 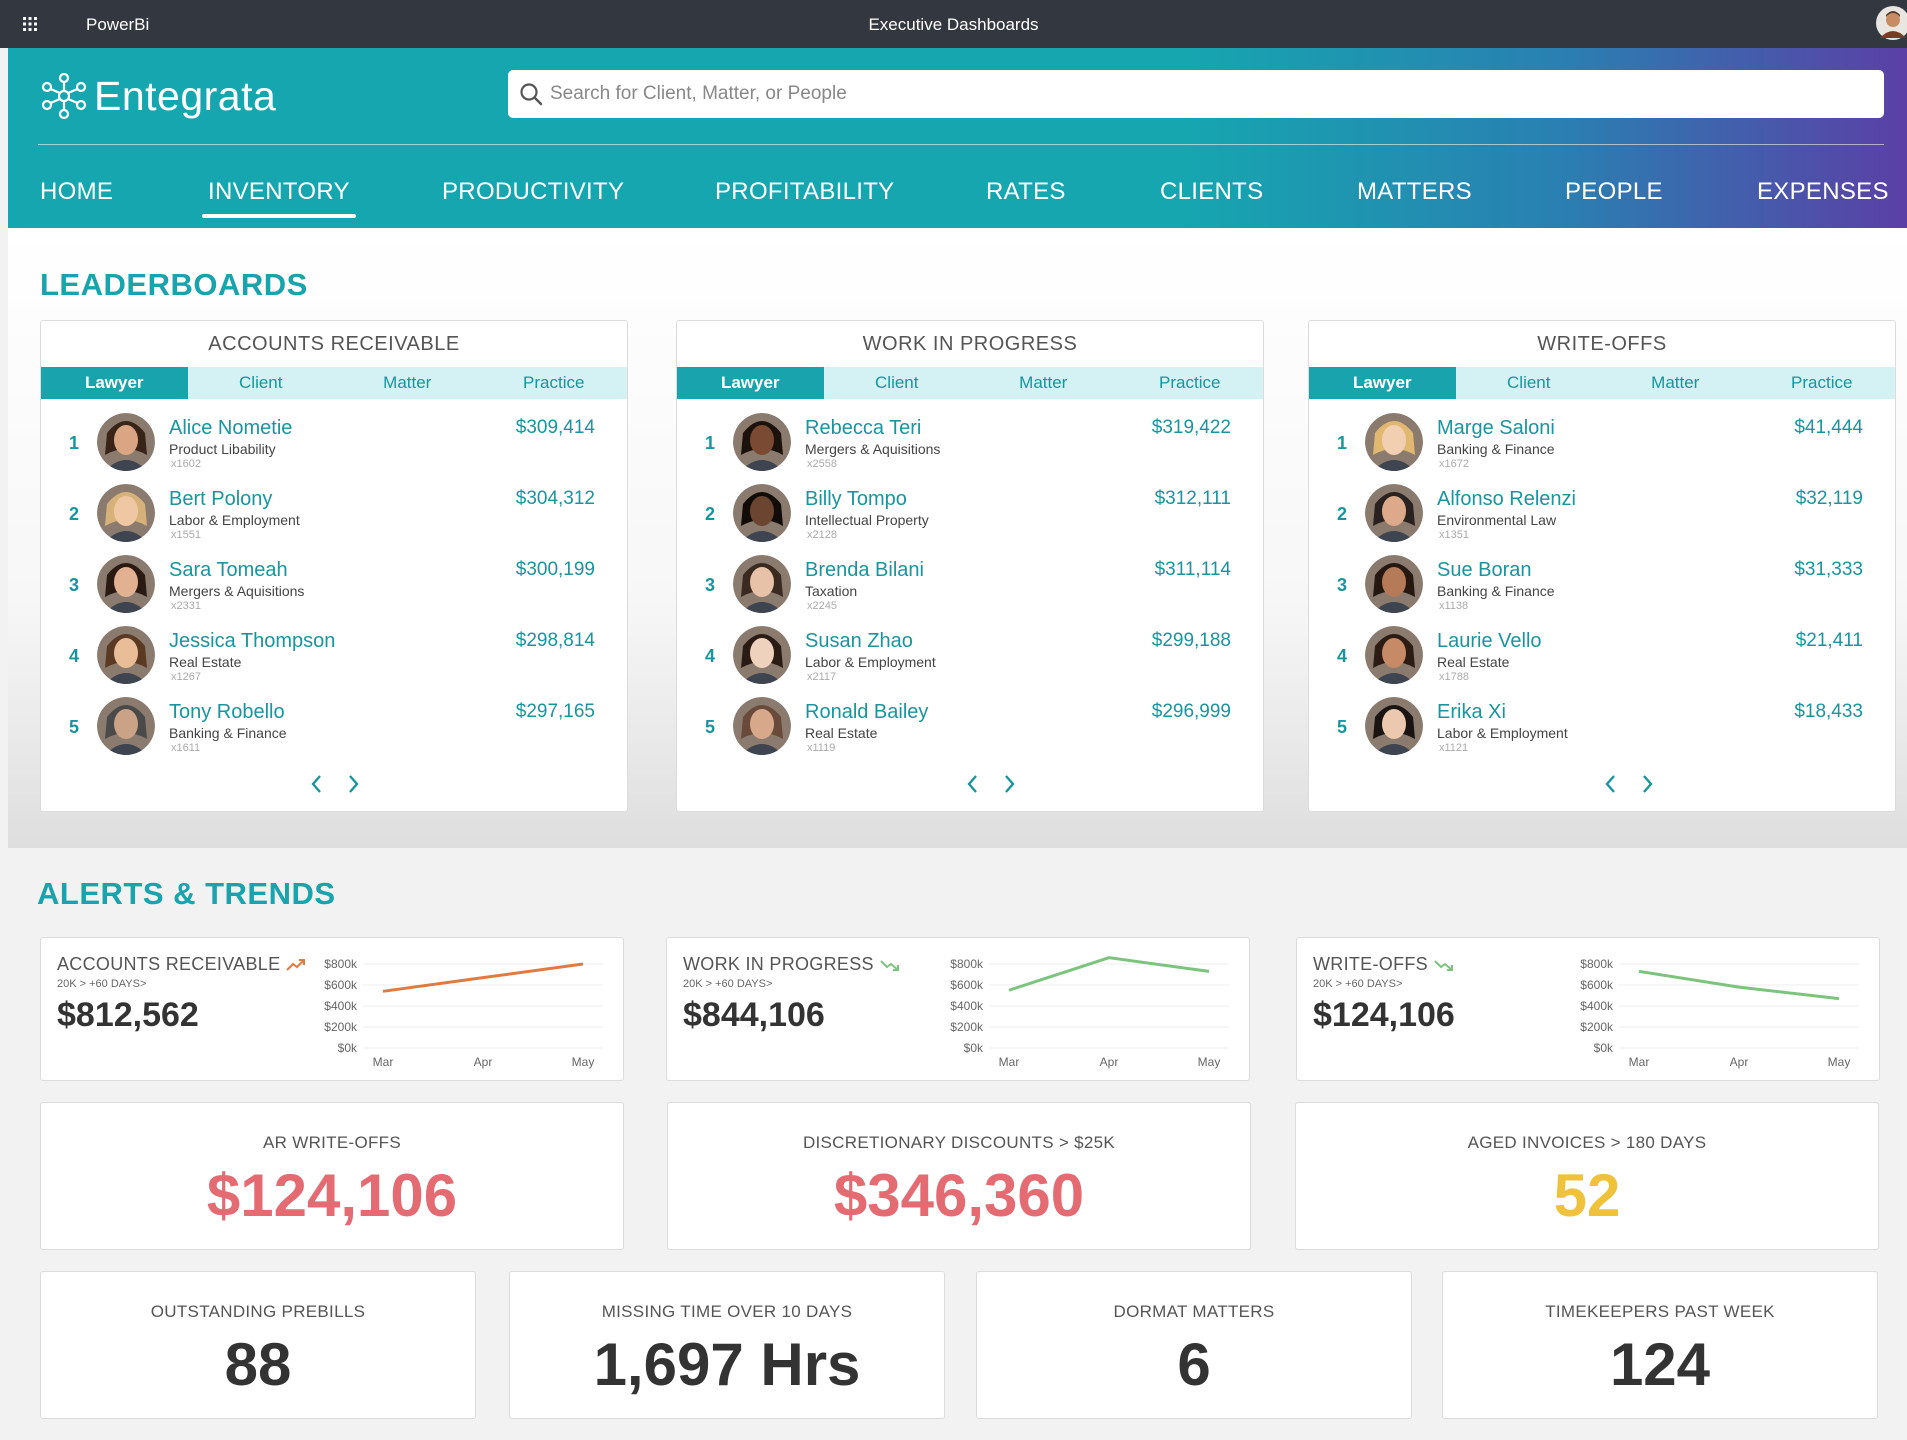 What do you see at coordinates (252, 641) in the screenshot?
I see `lawyer-name: Jessica Thompson` at bounding box center [252, 641].